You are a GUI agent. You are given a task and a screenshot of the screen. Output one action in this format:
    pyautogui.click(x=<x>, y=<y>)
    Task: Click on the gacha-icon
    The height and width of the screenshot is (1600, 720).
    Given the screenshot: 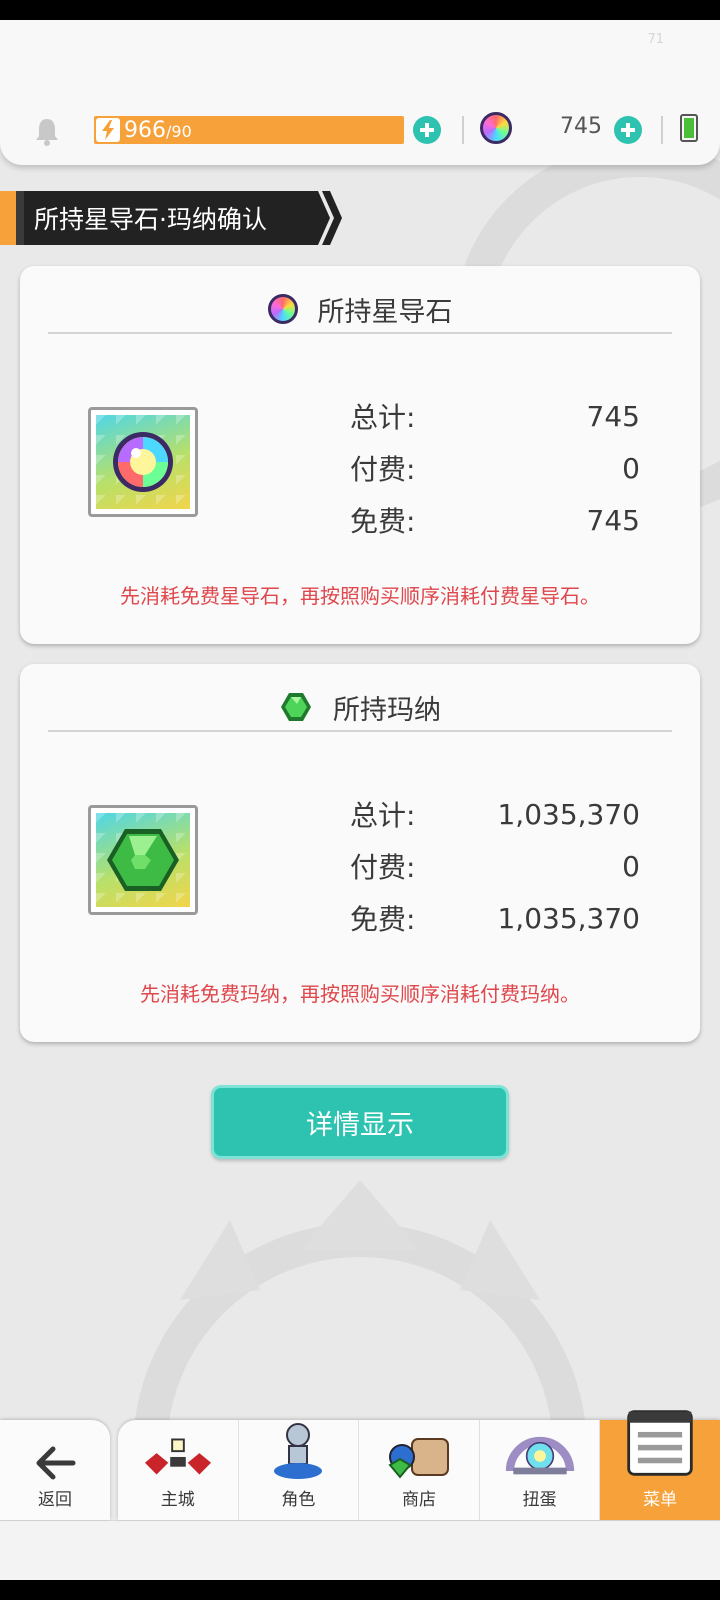 What is the action you would take?
    pyautogui.click(x=539, y=1455)
    